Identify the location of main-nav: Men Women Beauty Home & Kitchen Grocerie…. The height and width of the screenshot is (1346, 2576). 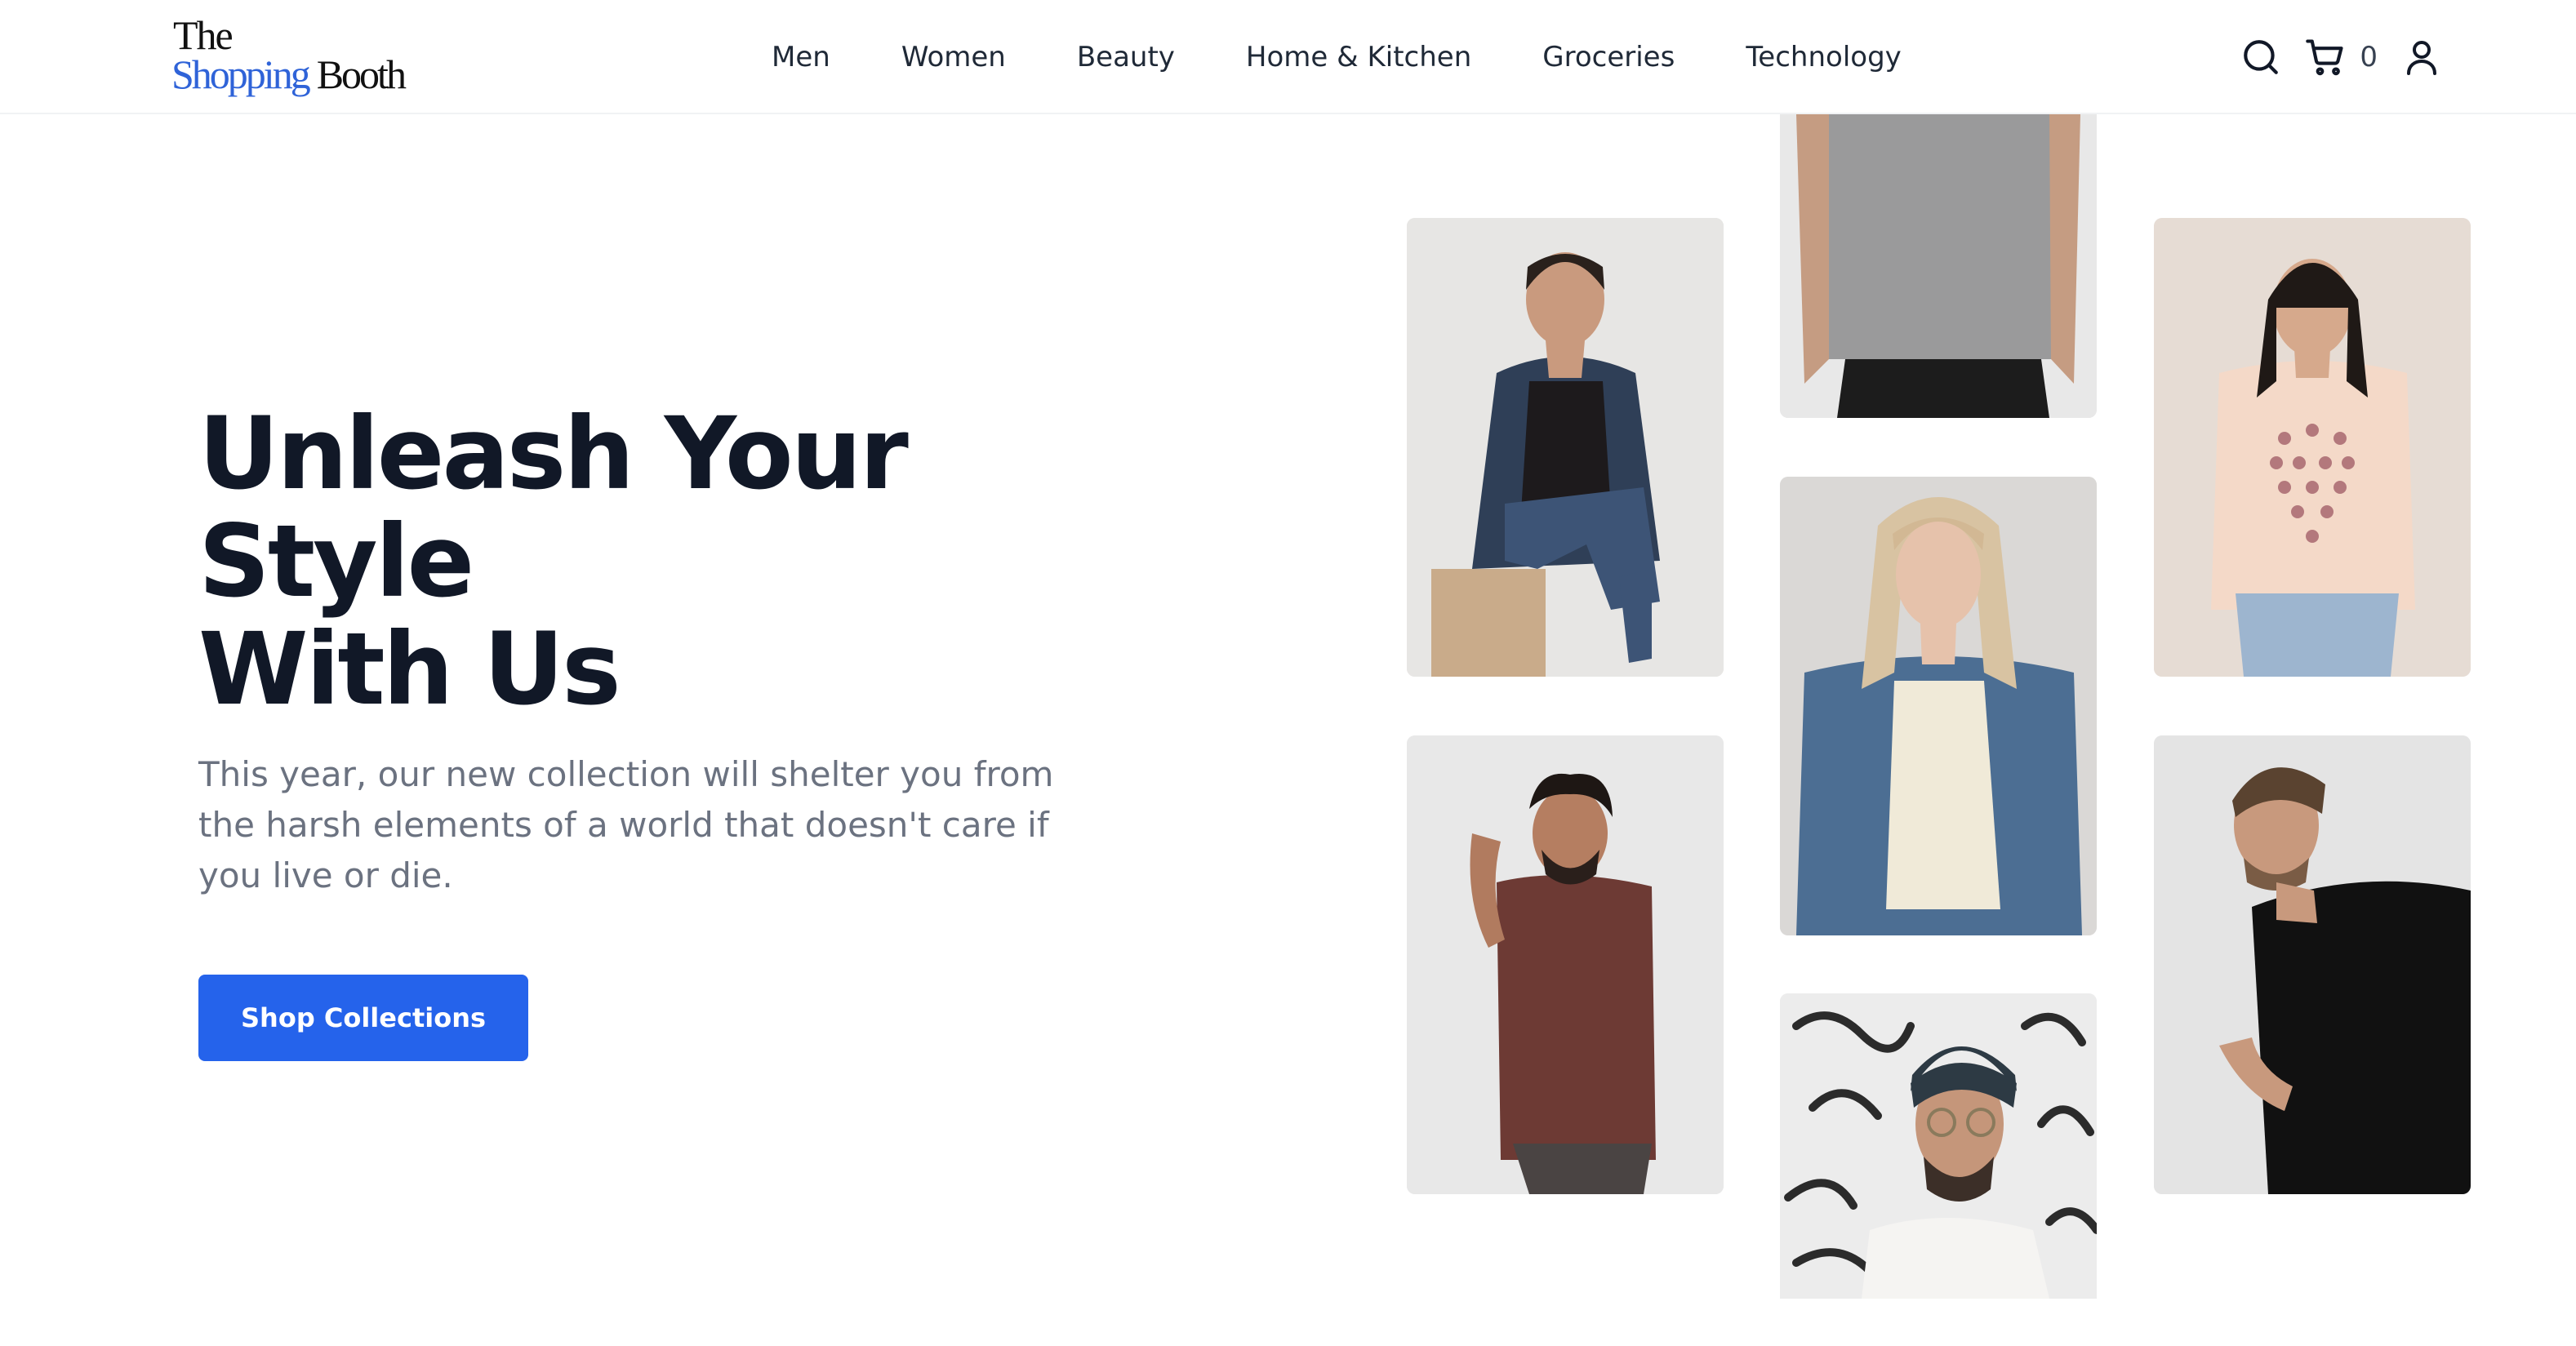
(1337, 57).